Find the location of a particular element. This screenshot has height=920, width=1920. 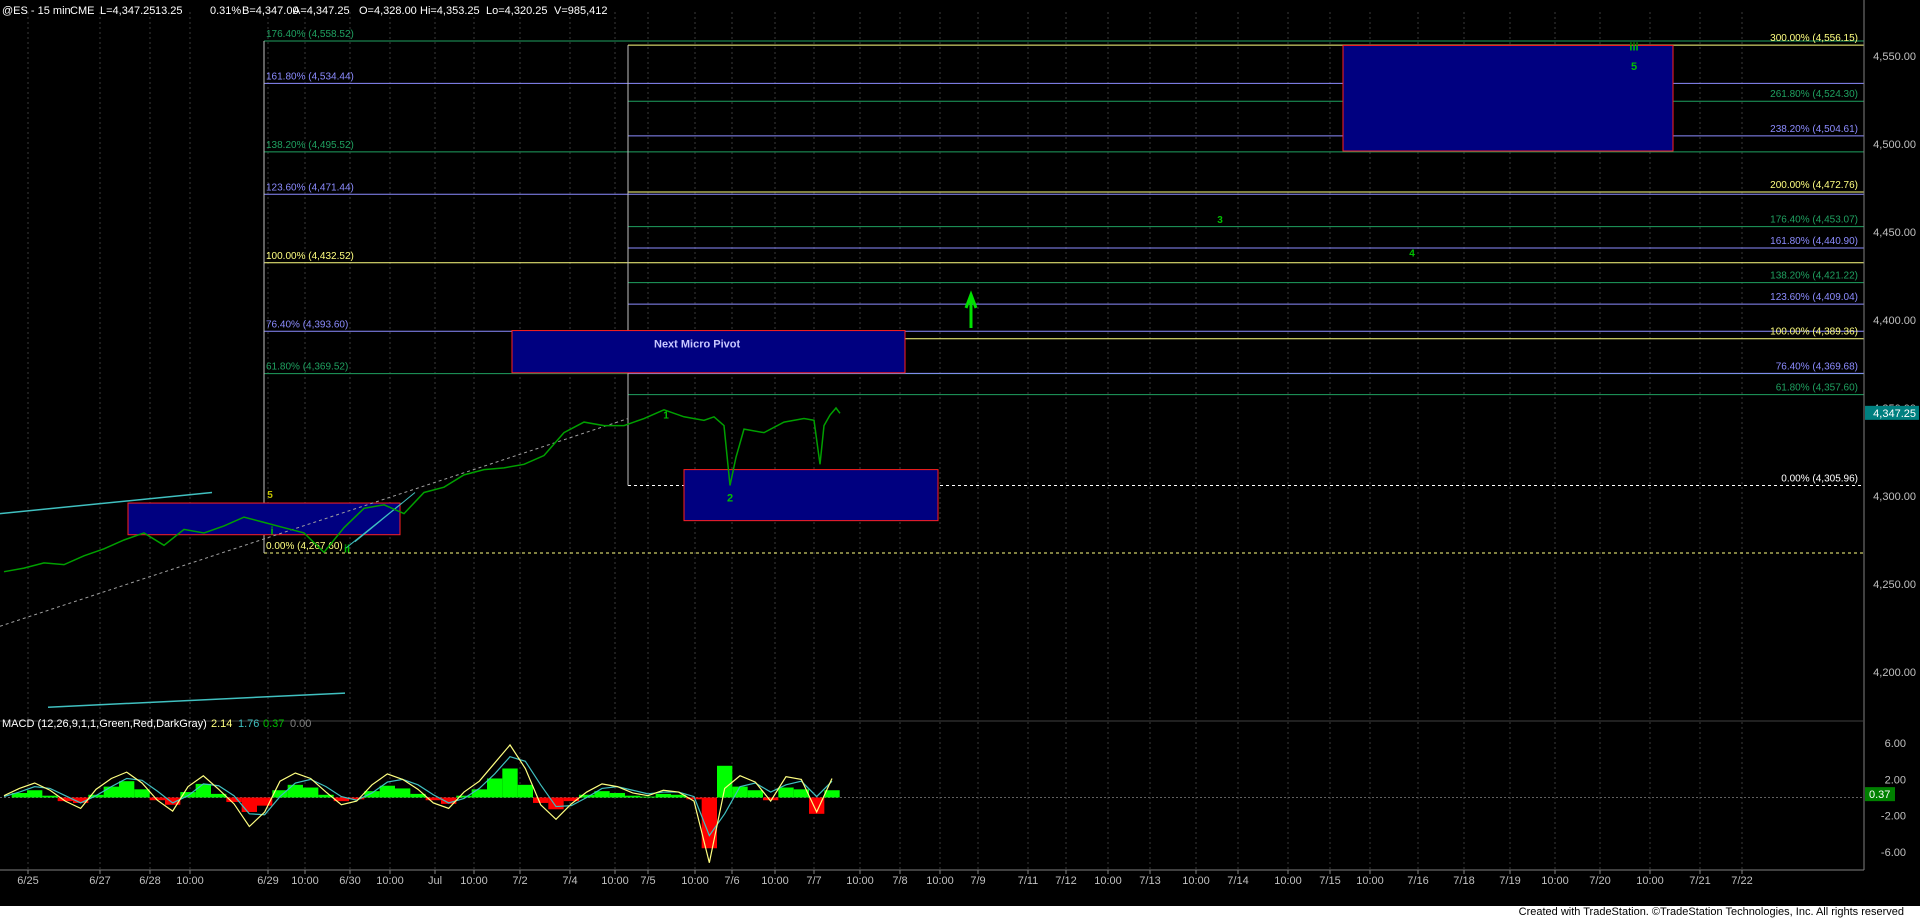

header-field: @ES - 15 min is located at coordinates (36, 11).